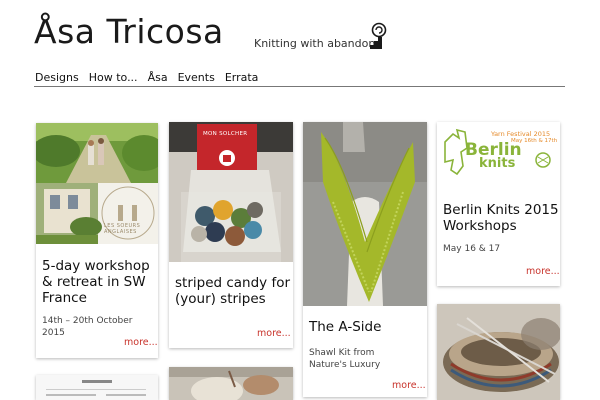 The width and height of the screenshot is (600, 400). I want to click on post-meta: Shawl Kit from Nature's Luxury, so click(345, 359).